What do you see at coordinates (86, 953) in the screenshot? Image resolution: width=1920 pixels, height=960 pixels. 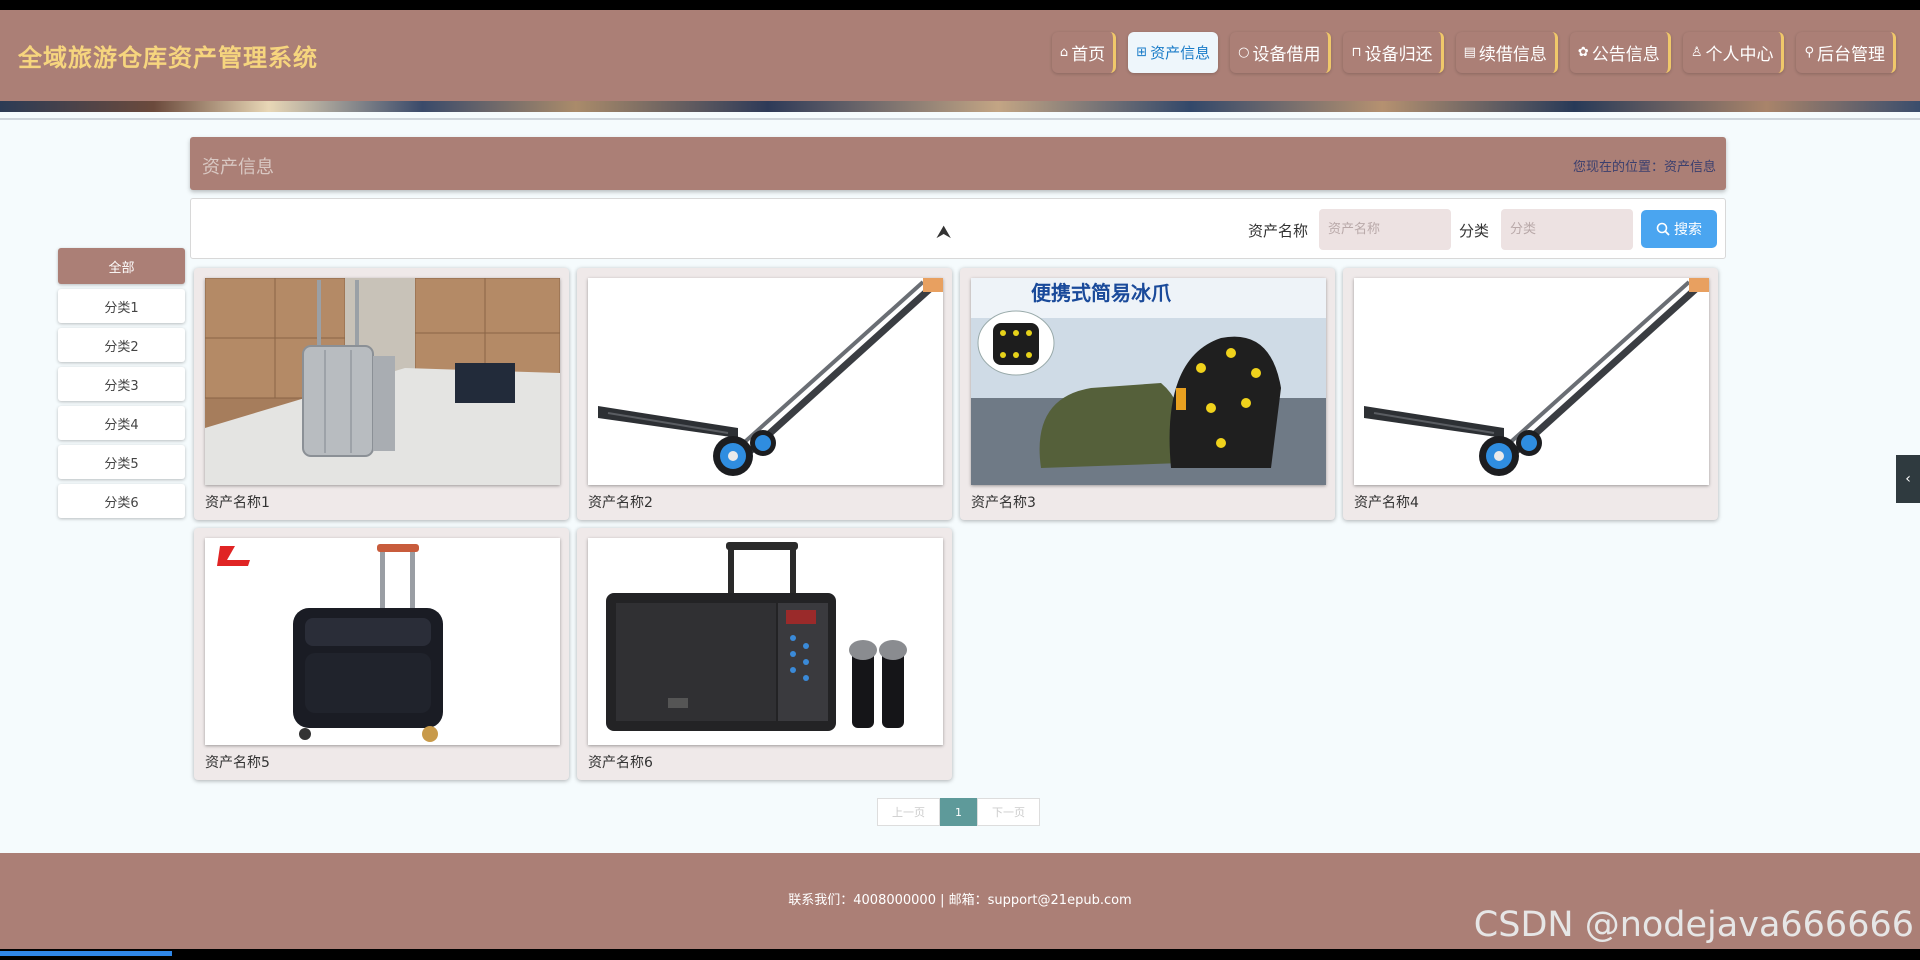 I see `video-progress-bar` at bounding box center [86, 953].